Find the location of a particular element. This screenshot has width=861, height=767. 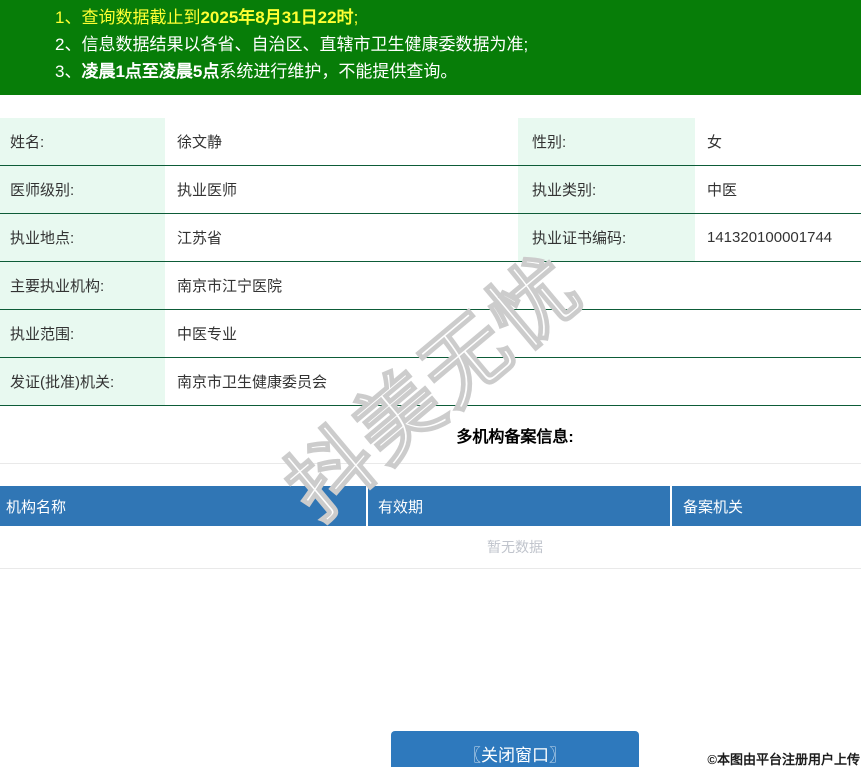

table-row: 发证(批准)机关: 南京市卫生健康委员会 is located at coordinates (430, 382).